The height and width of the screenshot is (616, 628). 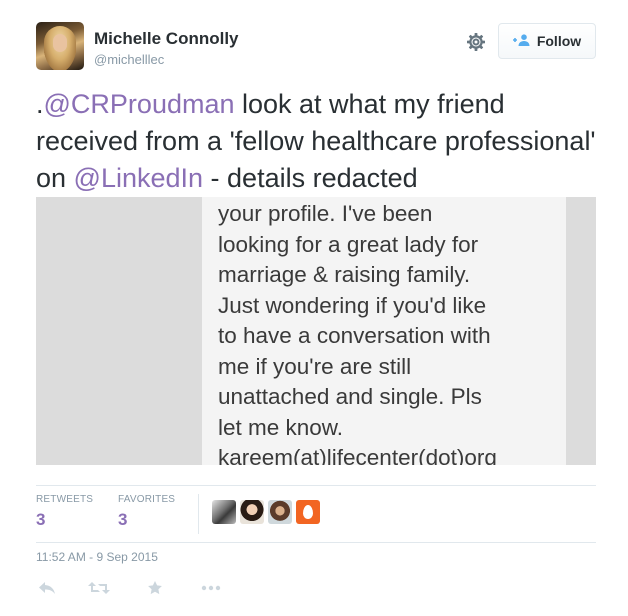 What do you see at coordinates (310, 178) in the screenshot?
I see `tweet-text-part2: - details redacted` at bounding box center [310, 178].